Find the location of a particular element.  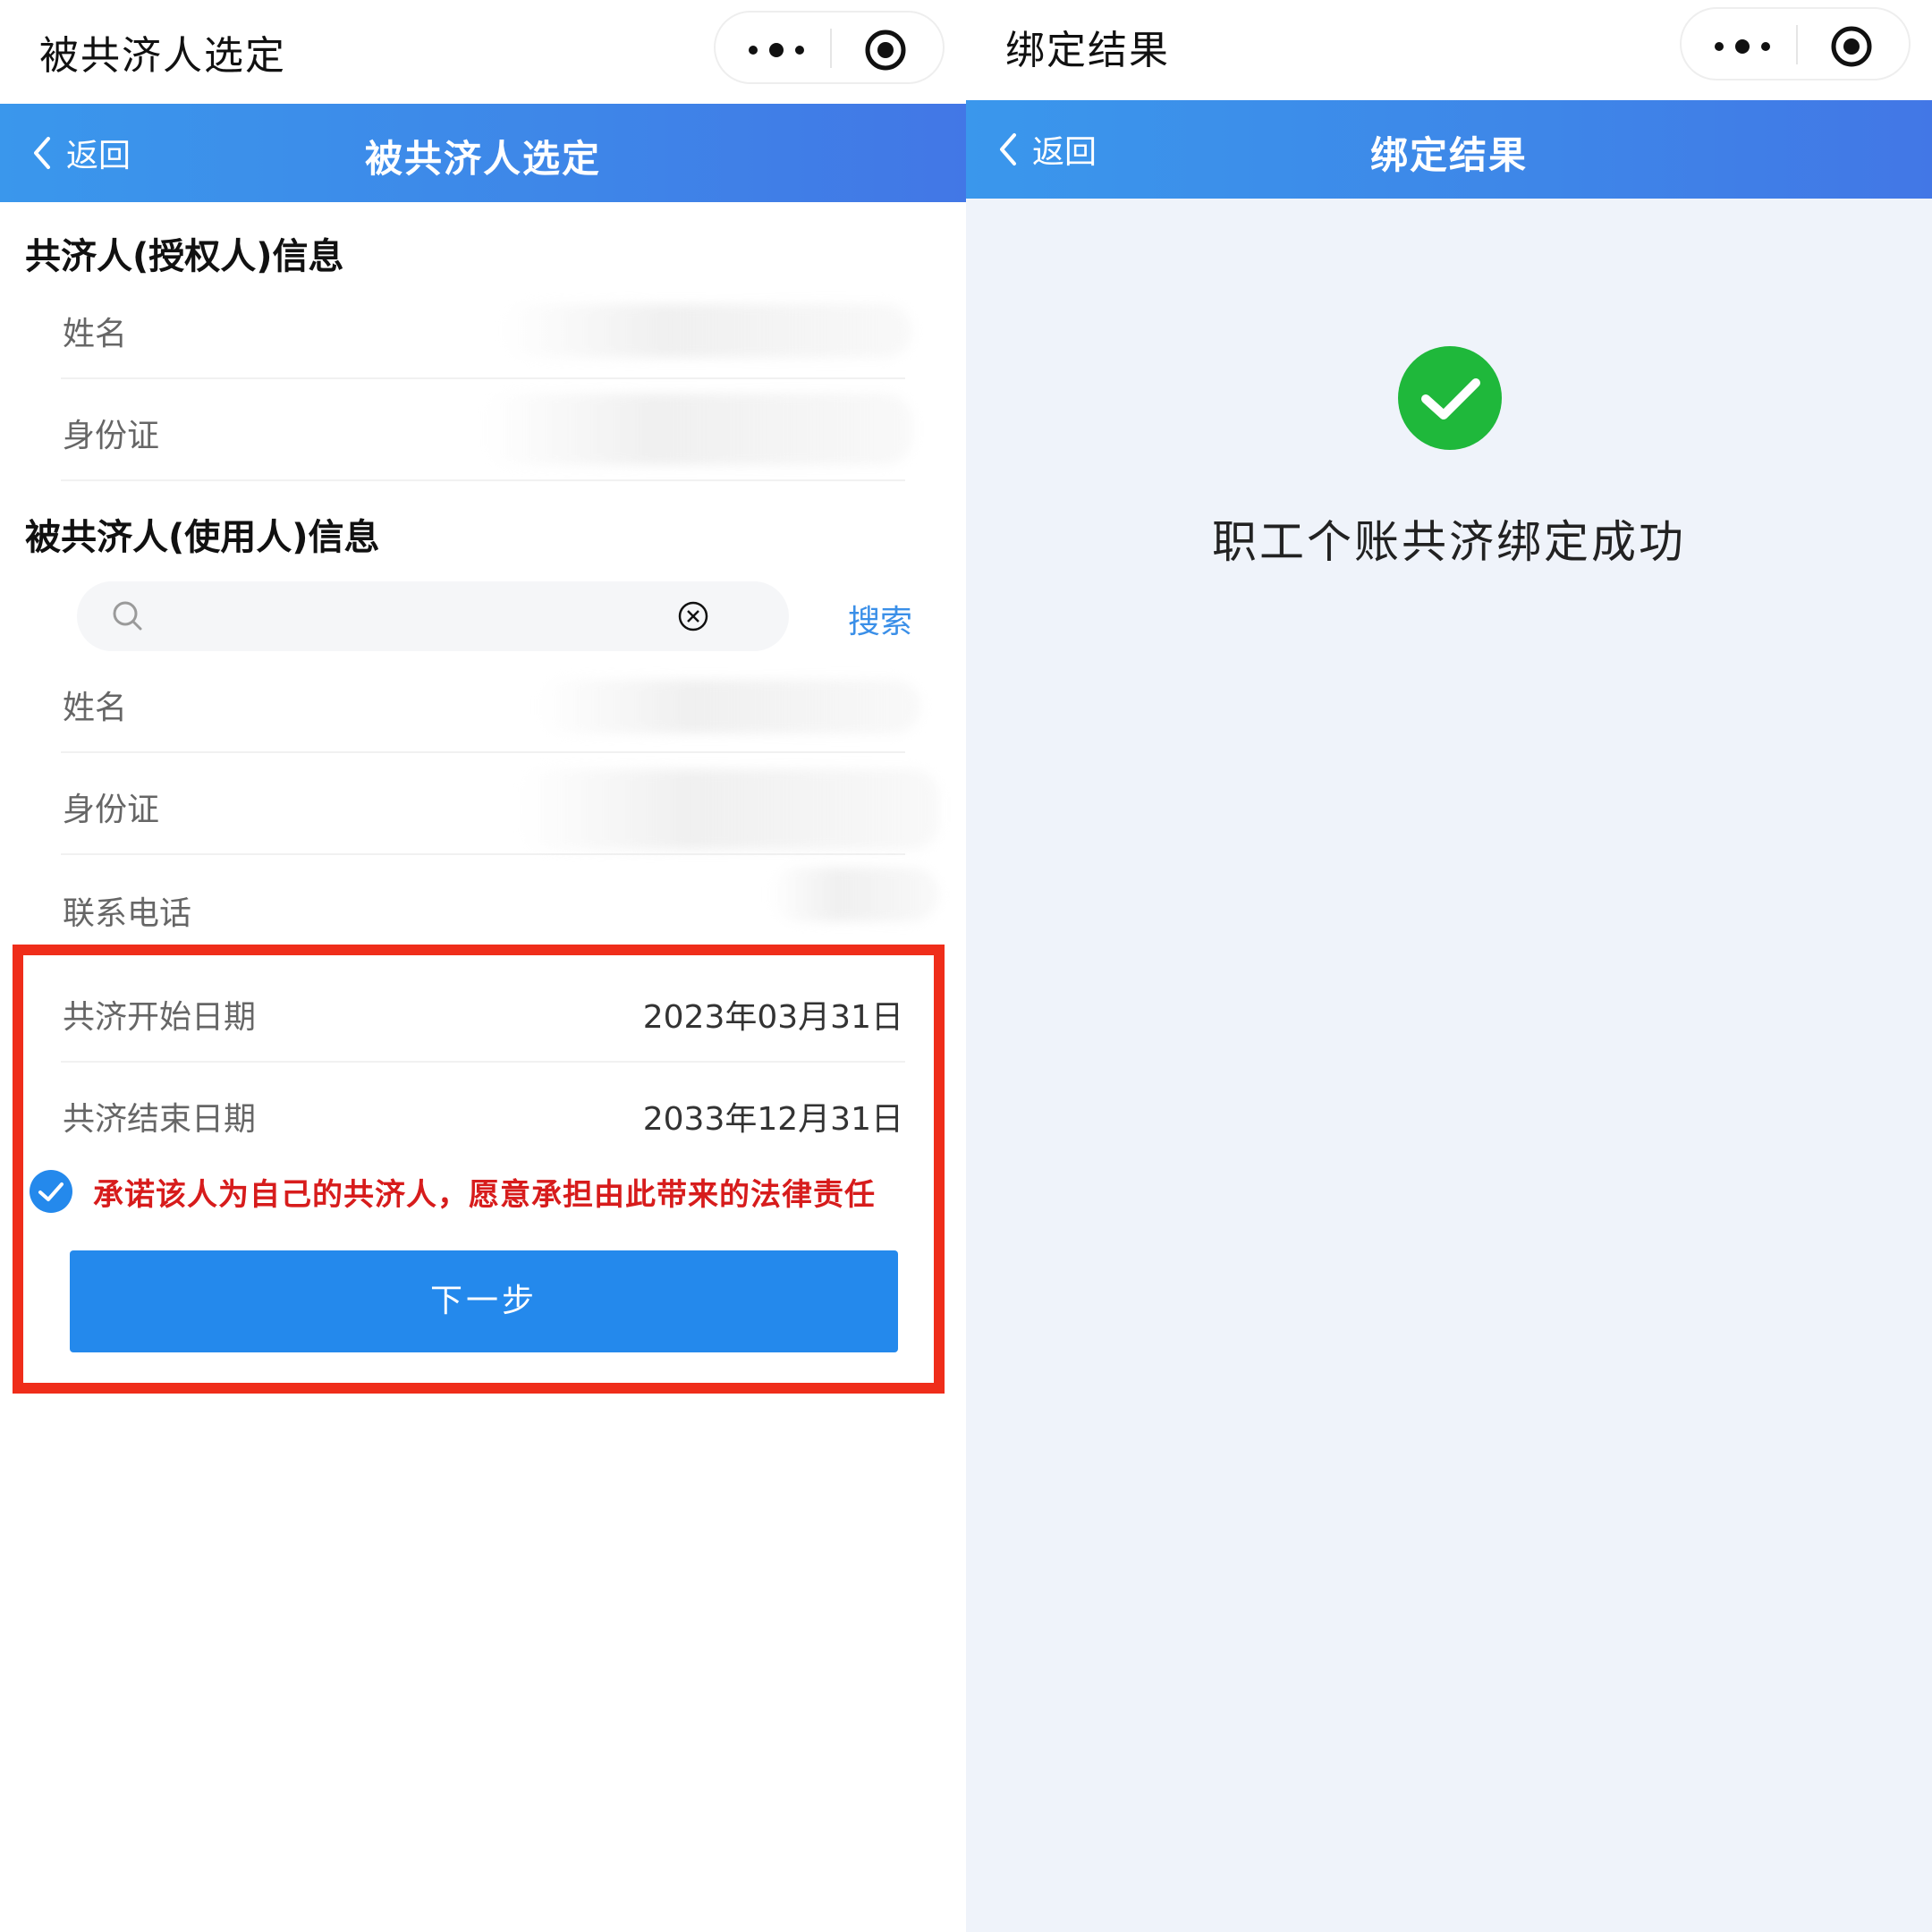

result-message: 职工个账共济绑定成功 is located at coordinates (1449, 542).